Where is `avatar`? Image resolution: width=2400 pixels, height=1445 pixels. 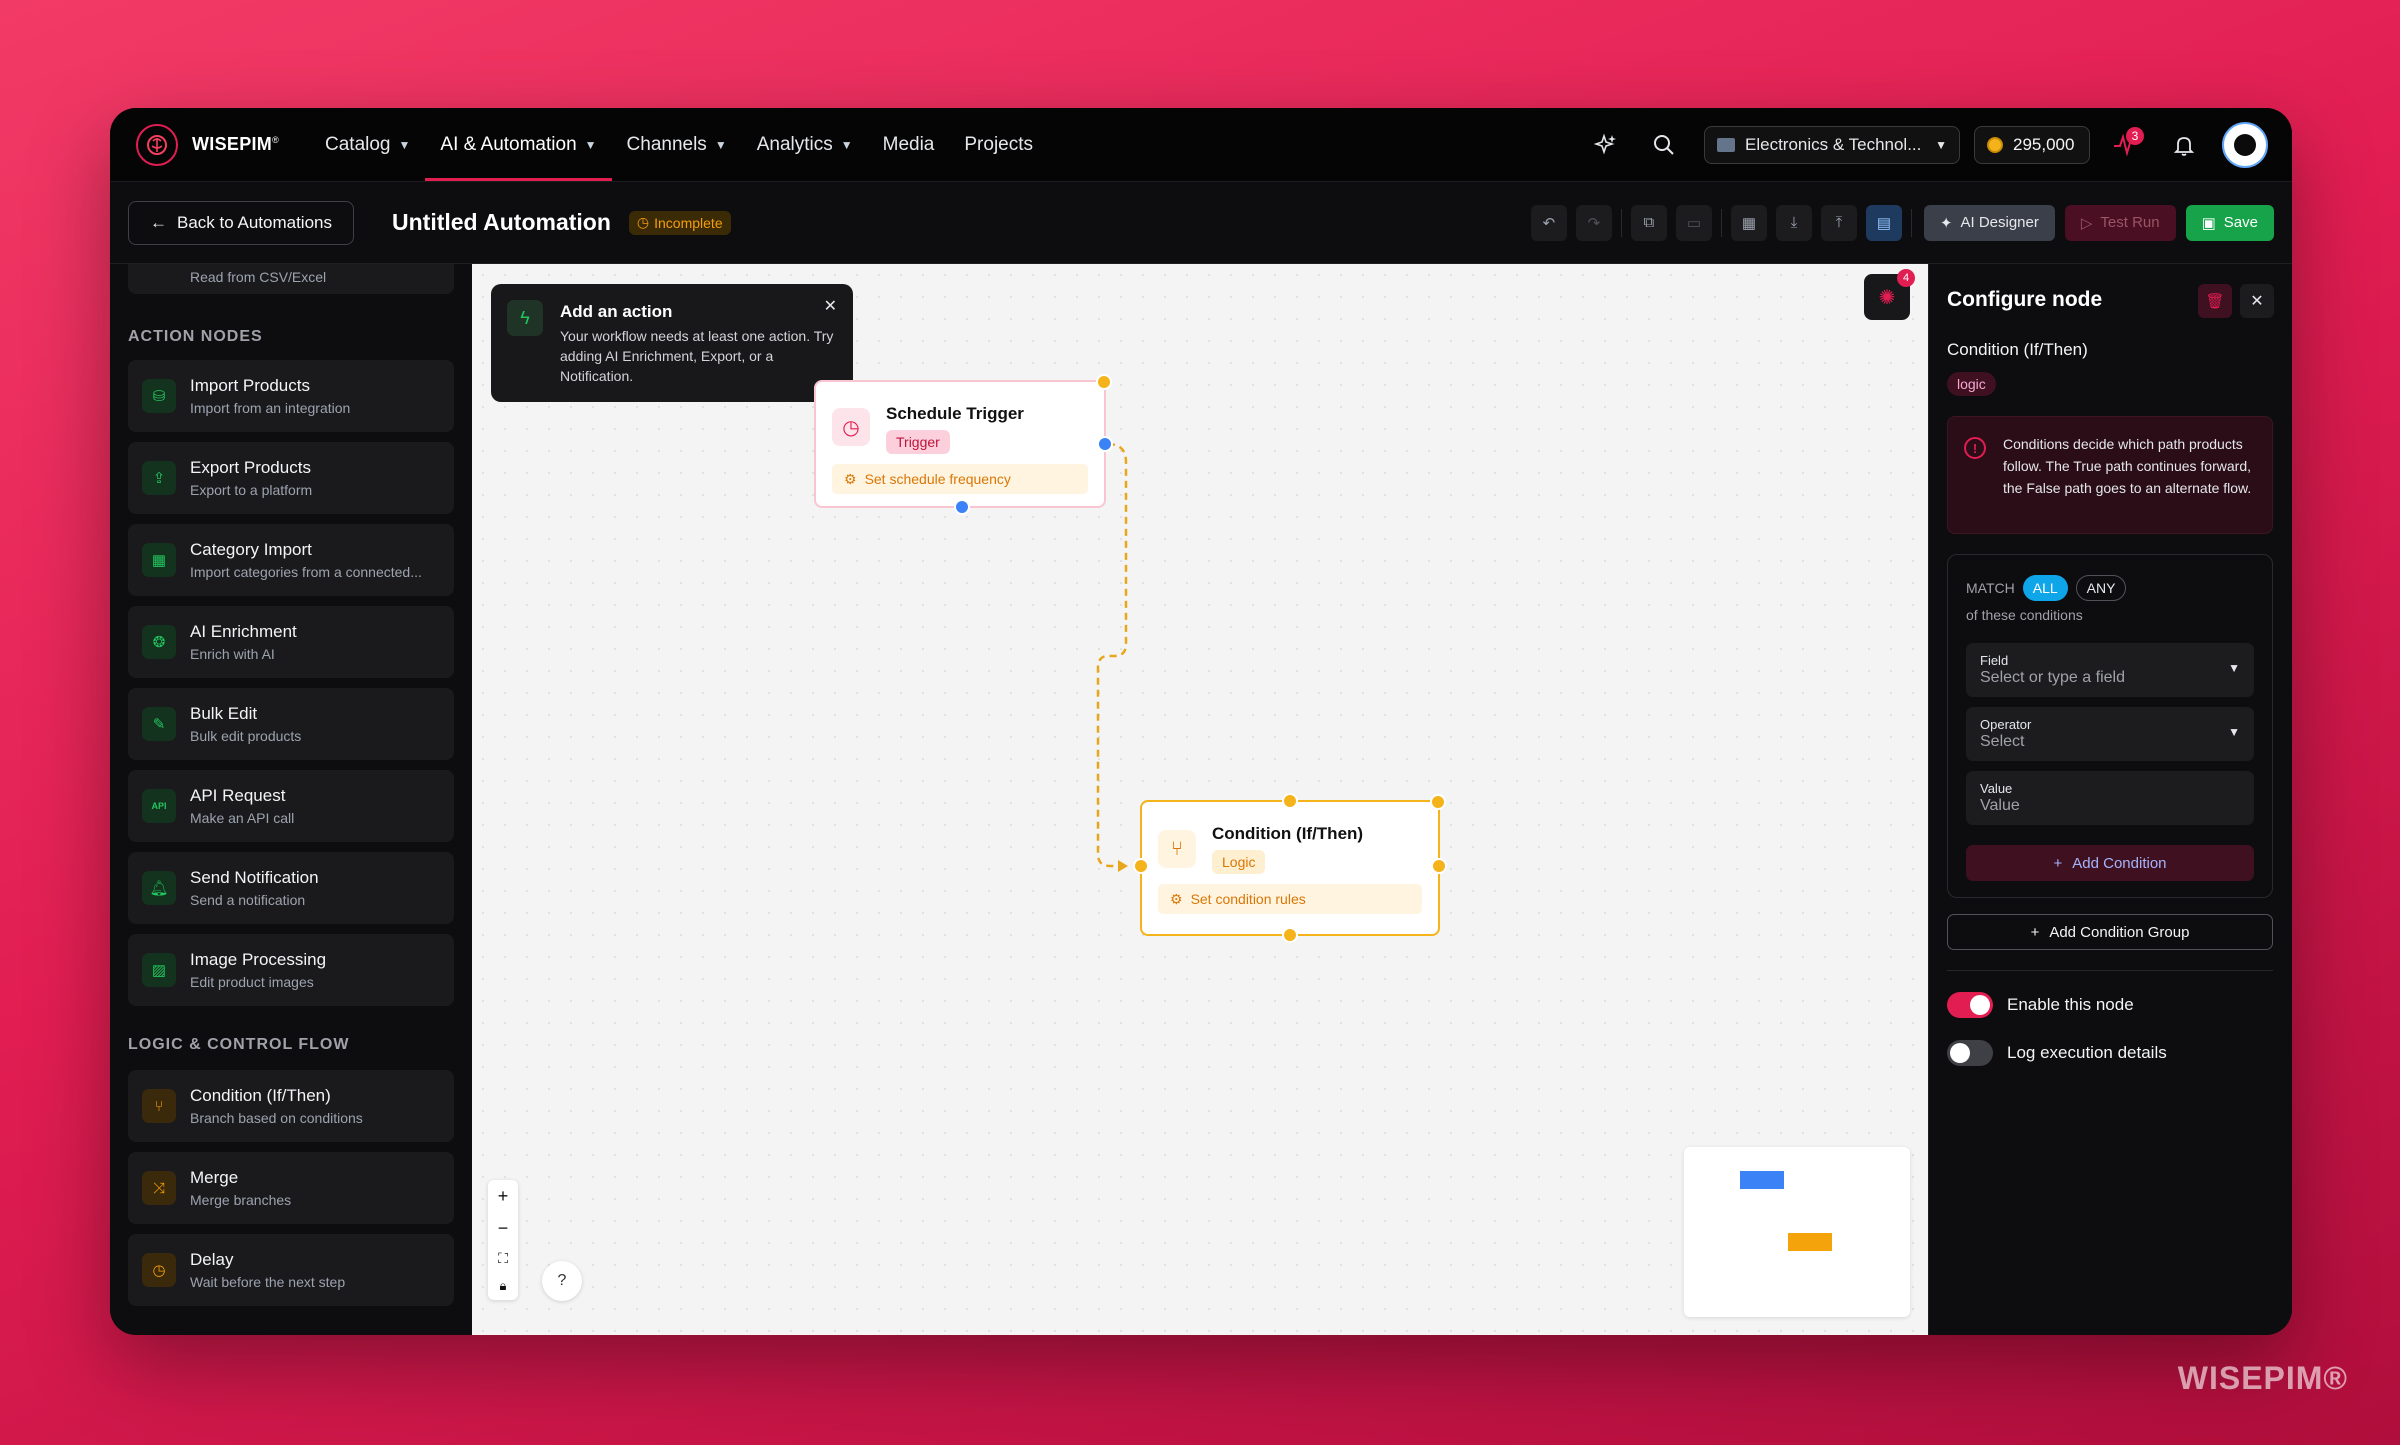 avatar is located at coordinates (2245, 144).